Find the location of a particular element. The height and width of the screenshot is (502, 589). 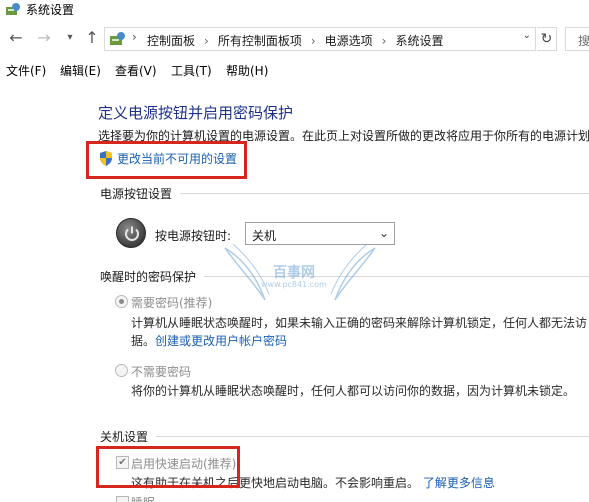

navigation-bar: ← → ▾ ↑ › 控制面板 › 所有控制面板项 › 电源选项 › 系统设置 ⌄ ↻ 搜 is located at coordinates (294, 39).